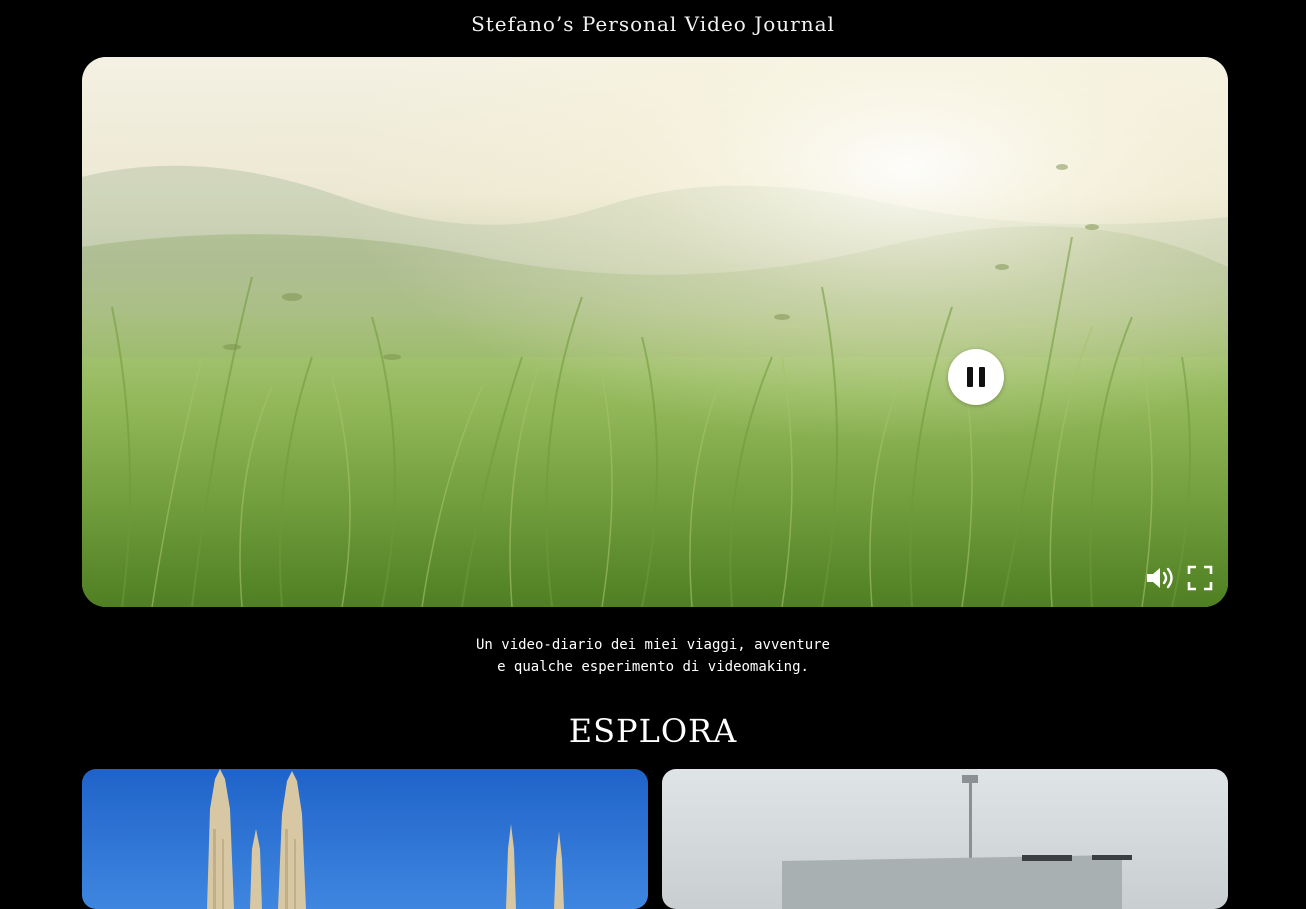 The image size is (1306, 909). What do you see at coordinates (970, 377) in the screenshot?
I see `pause-icon` at bounding box center [970, 377].